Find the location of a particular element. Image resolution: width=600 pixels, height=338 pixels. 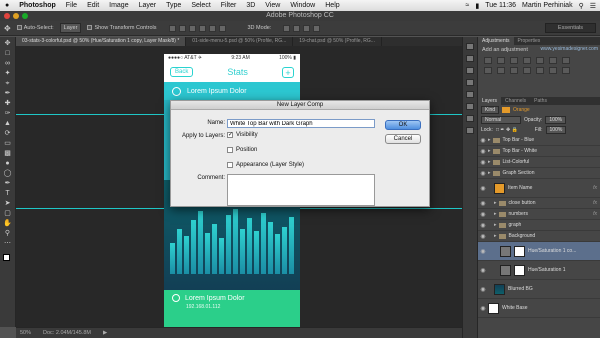

app-menu: Photoshop is located at coordinates (37, 5).